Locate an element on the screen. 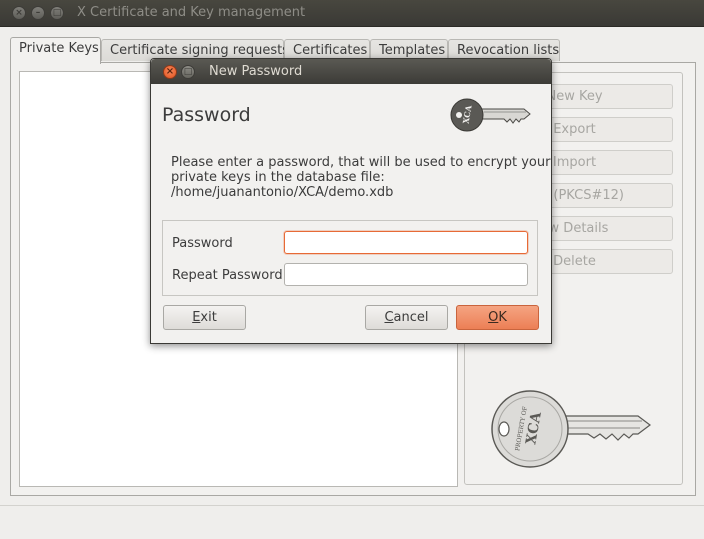 This screenshot has width=704, height=539. dialog-message-line: private keys in the database file: is located at coordinates (278, 177).